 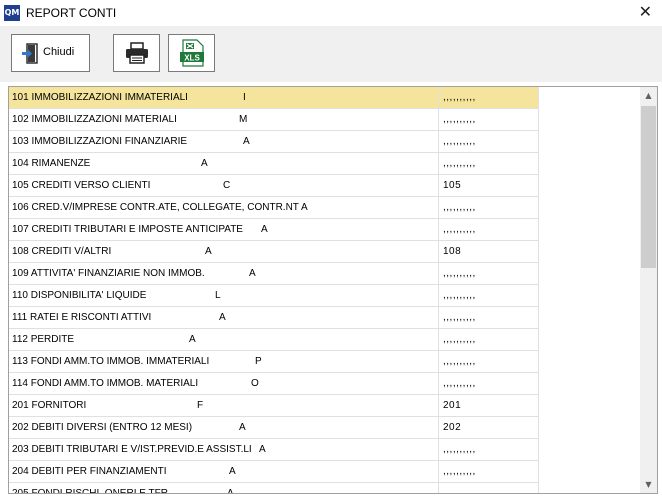 I want to click on scroll-up-icon: ▲, so click(x=648, y=95).